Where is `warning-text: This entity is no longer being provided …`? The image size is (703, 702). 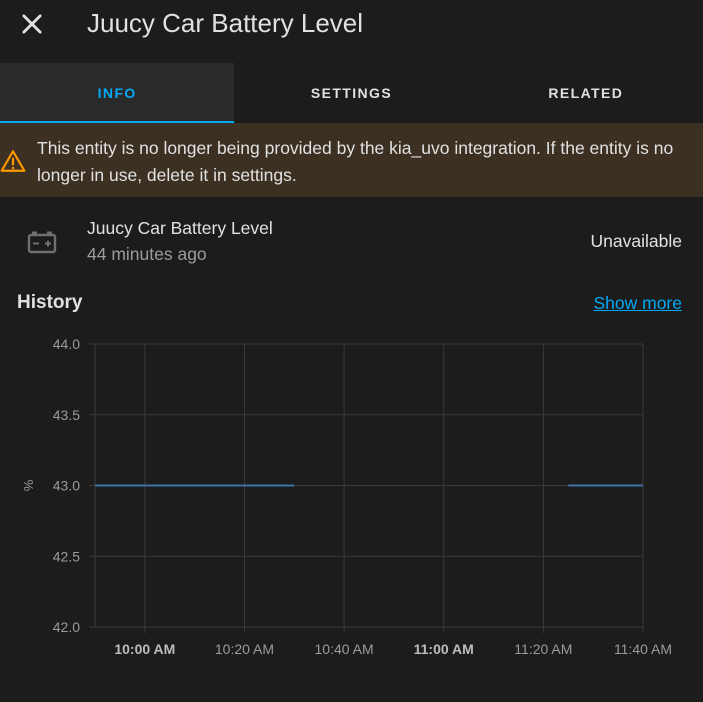 warning-text: This entity is no longer being provided … is located at coordinates (355, 161).